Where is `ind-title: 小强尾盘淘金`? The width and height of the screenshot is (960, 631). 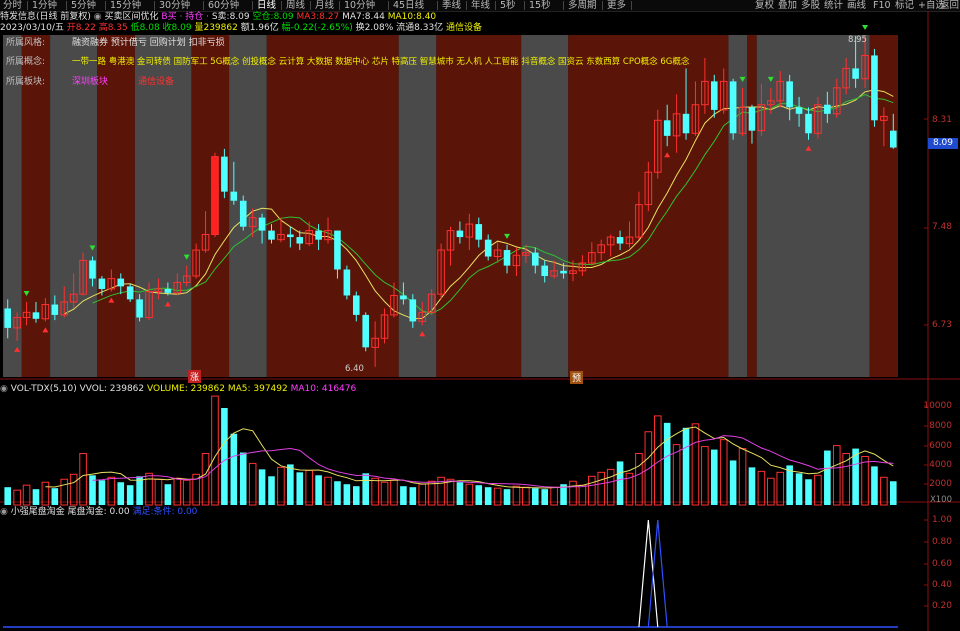
ind-title: 小强尾盘淘金 is located at coordinates (38, 512).